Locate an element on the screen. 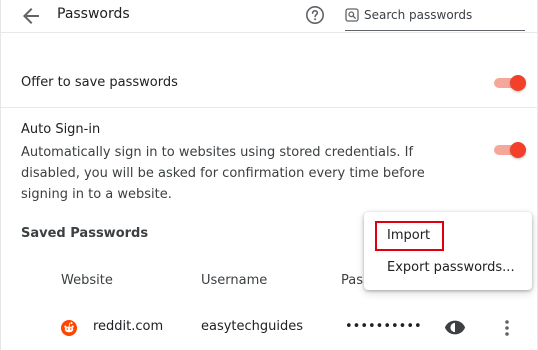 The height and width of the screenshot is (350, 538). auto-signin-toggle is located at coordinates (510, 150).